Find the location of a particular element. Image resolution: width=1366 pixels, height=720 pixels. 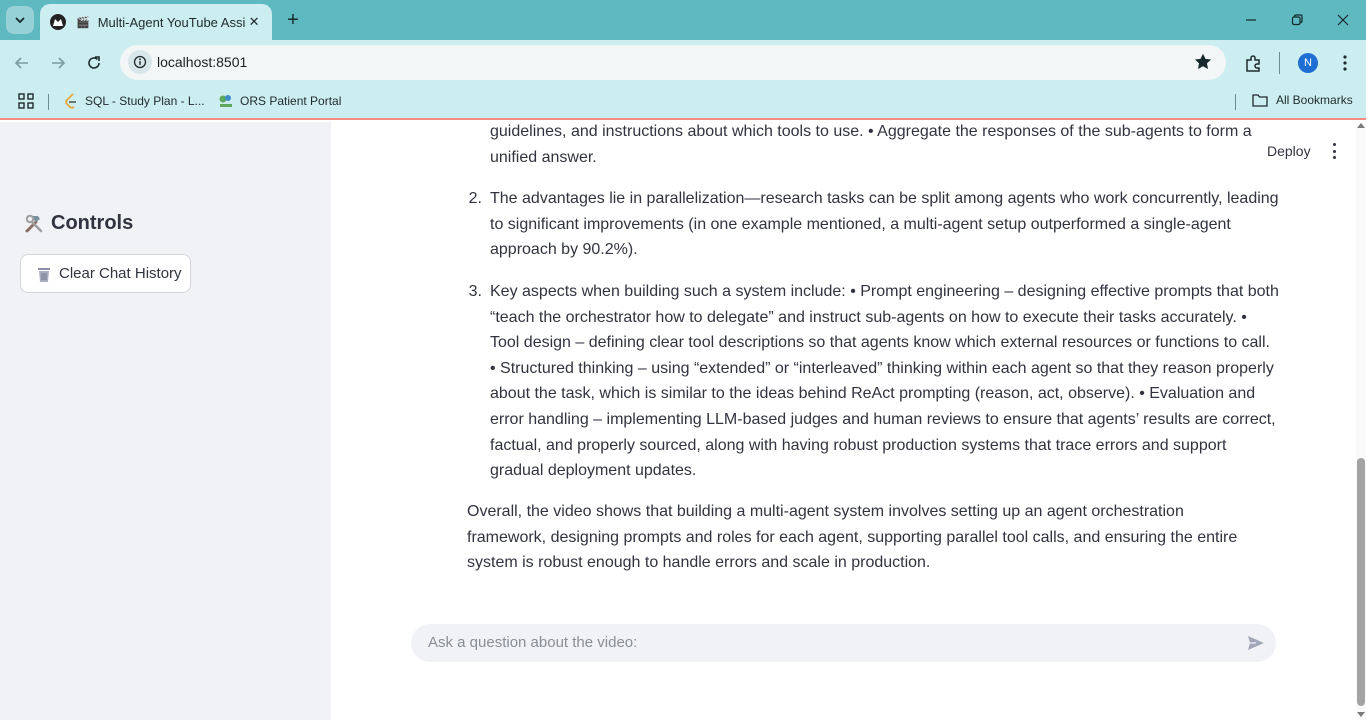

site-info-icon is located at coordinates (140, 62).